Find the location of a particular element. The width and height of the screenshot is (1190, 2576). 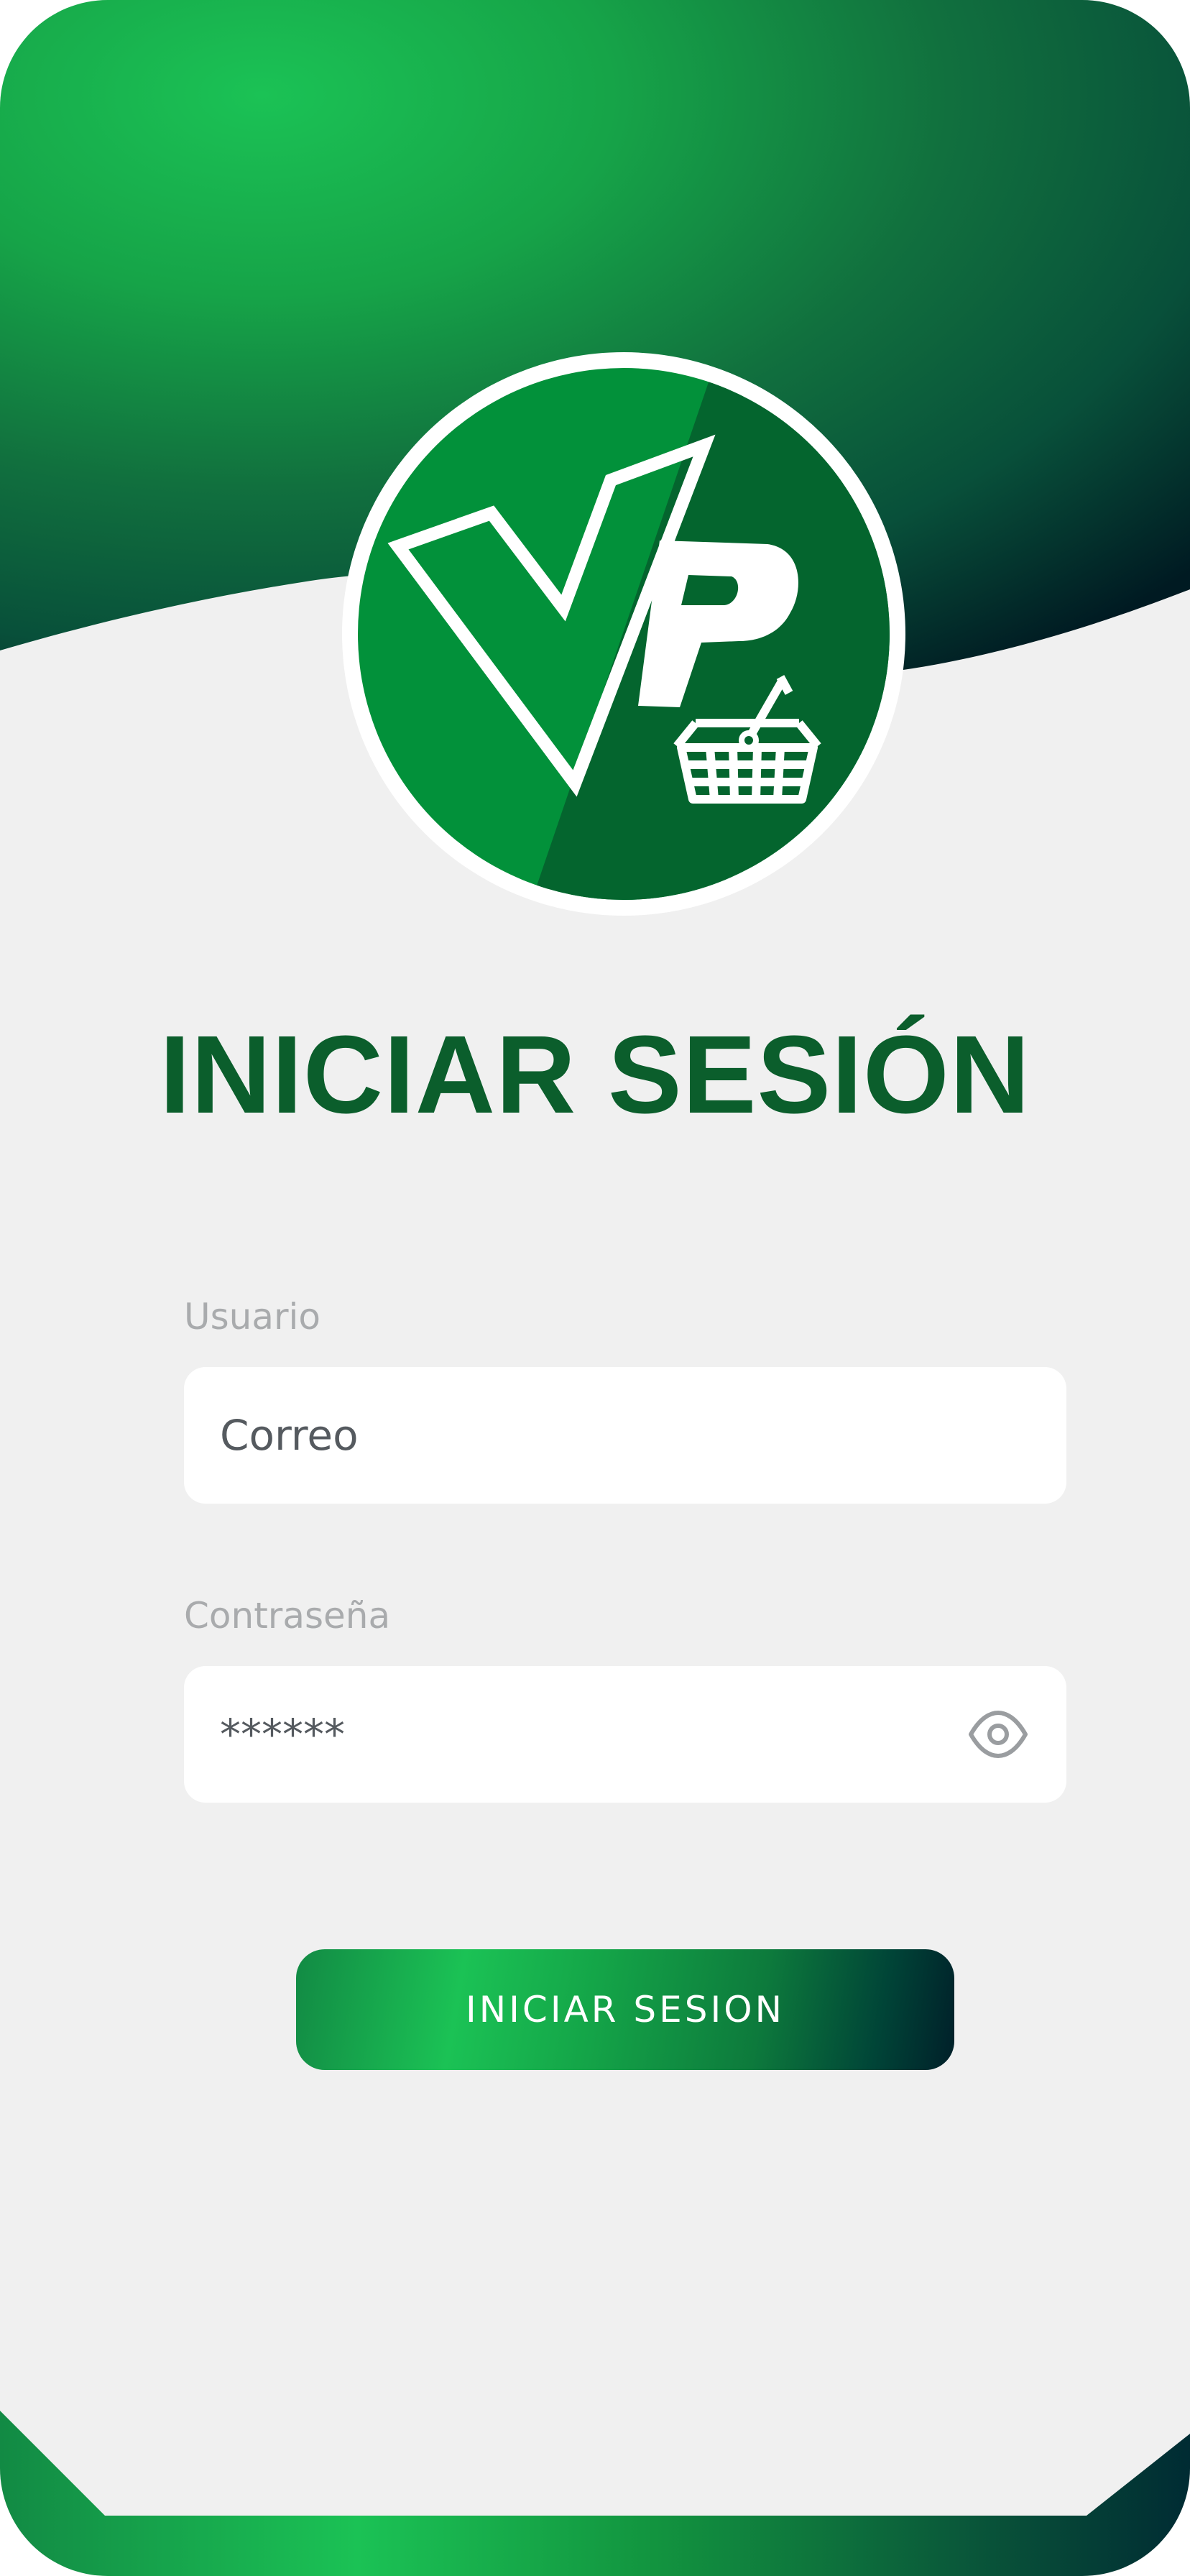

password-field is located at coordinates (625, 1734).